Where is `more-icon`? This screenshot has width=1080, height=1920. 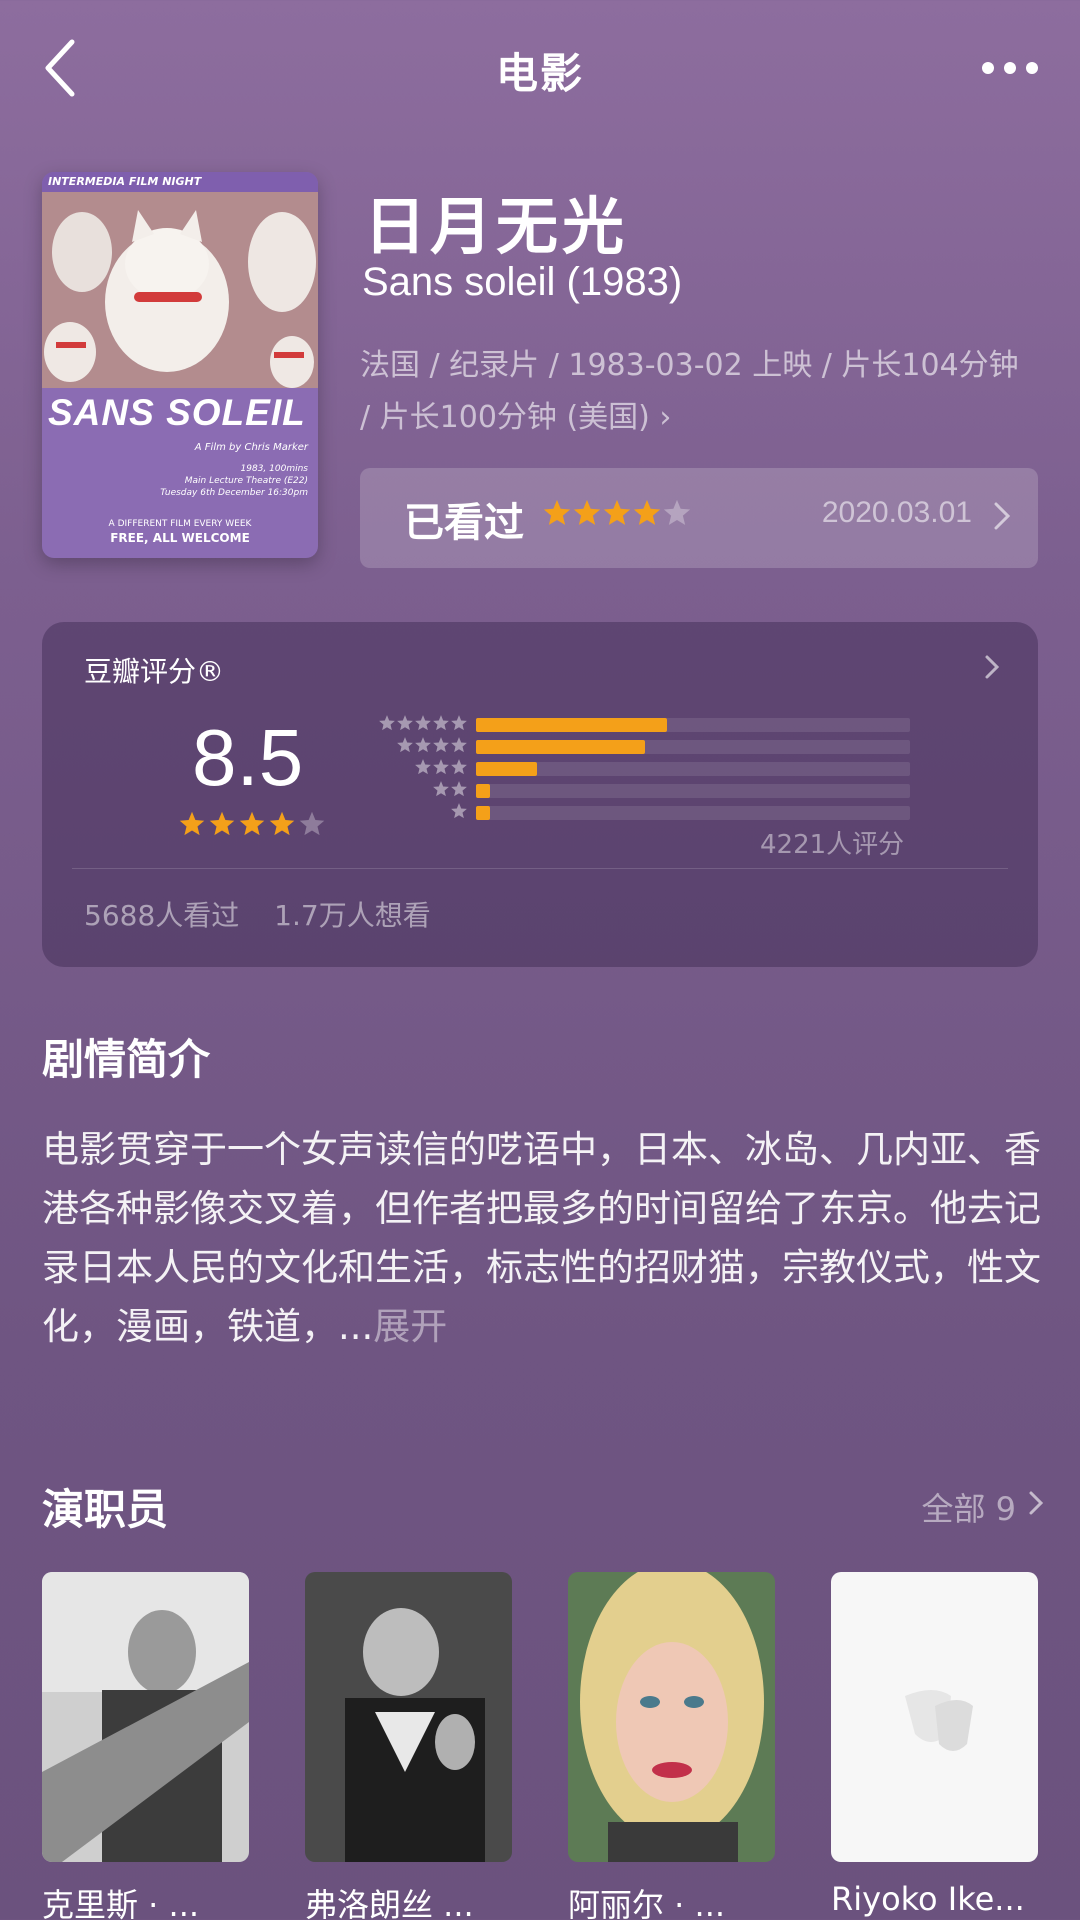 more-icon is located at coordinates (1010, 68).